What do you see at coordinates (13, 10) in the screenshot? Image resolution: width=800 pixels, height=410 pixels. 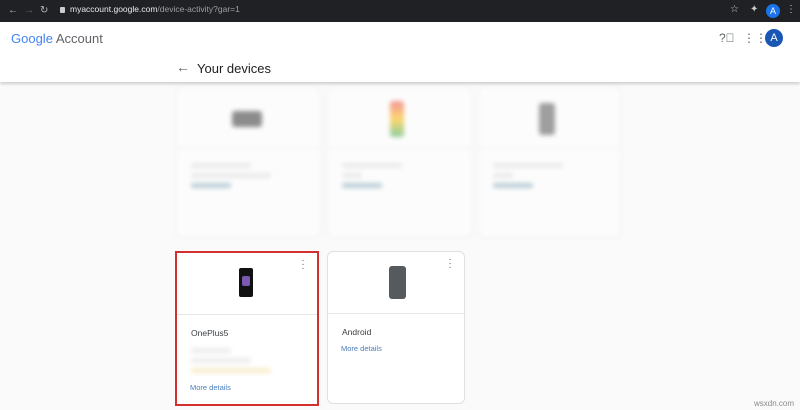 I see `back-icon: ←` at bounding box center [13, 10].